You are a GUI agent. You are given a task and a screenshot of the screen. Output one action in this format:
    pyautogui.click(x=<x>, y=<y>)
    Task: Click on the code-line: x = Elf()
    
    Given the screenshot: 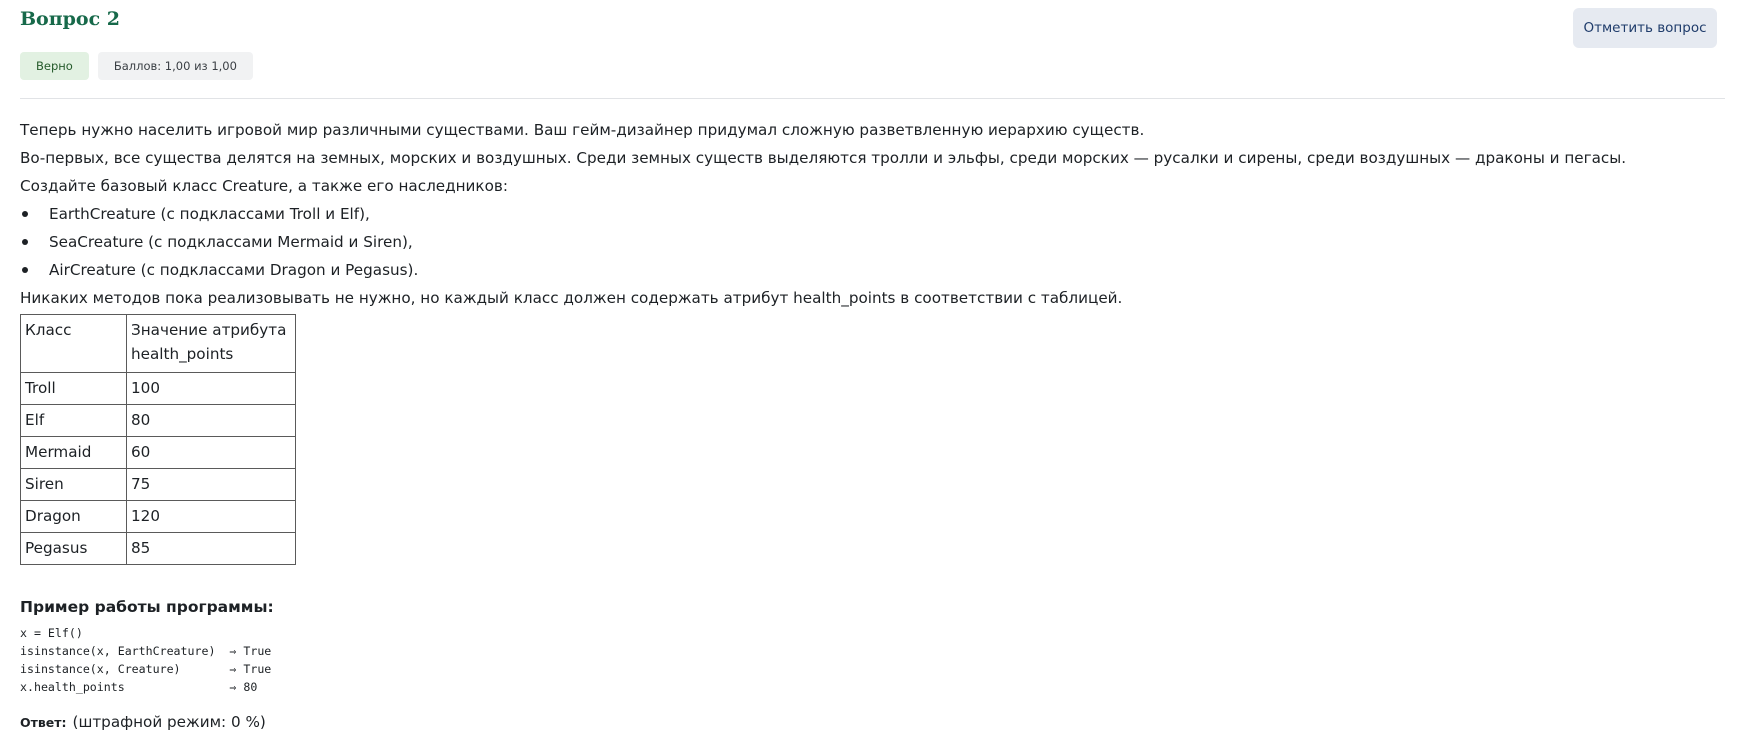 What is the action you would take?
    pyautogui.click(x=51, y=633)
    